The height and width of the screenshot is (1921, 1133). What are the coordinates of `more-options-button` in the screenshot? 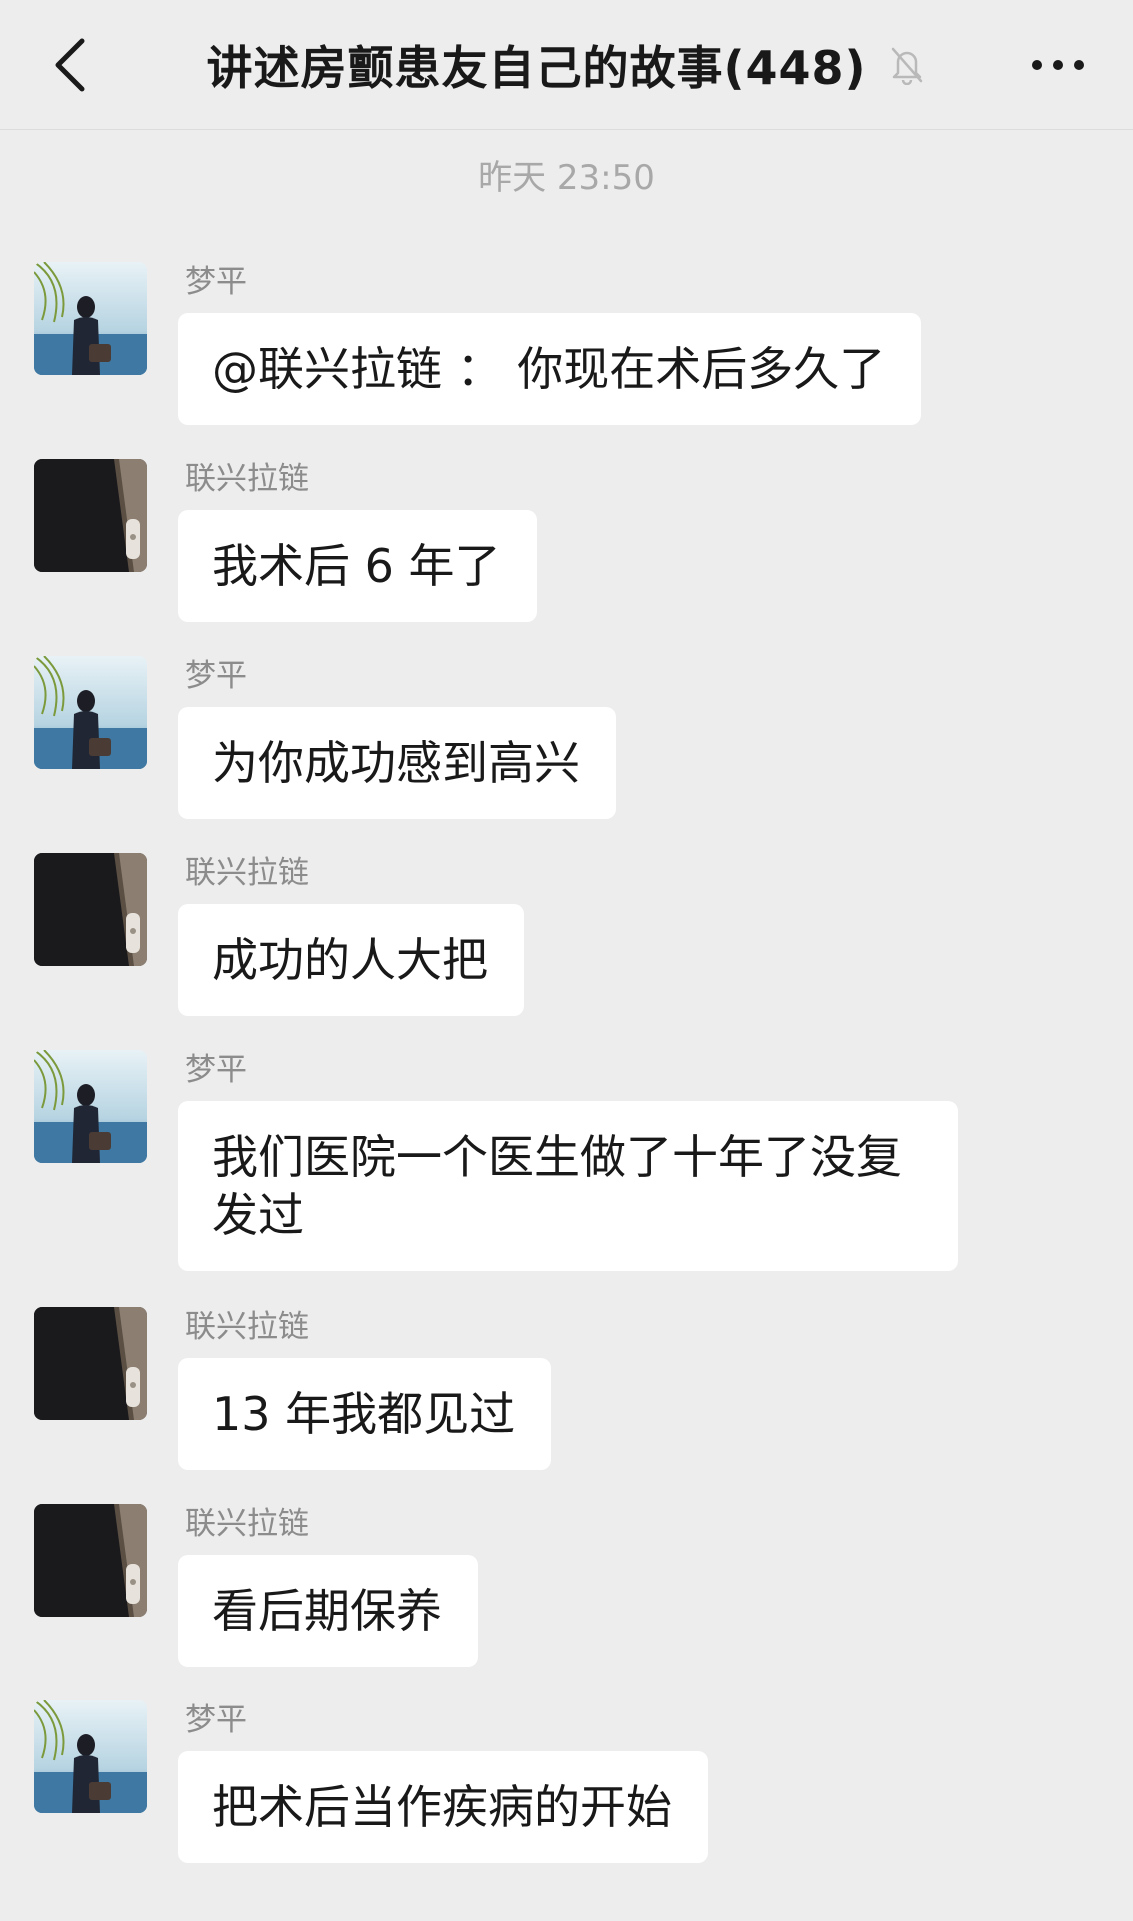 It's located at (1058, 65).